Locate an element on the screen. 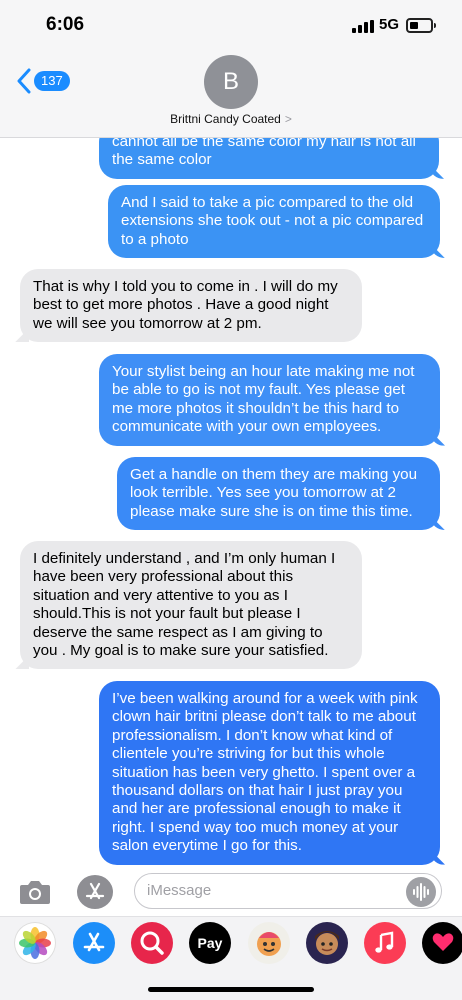  memoji-icon is located at coordinates (327, 943).